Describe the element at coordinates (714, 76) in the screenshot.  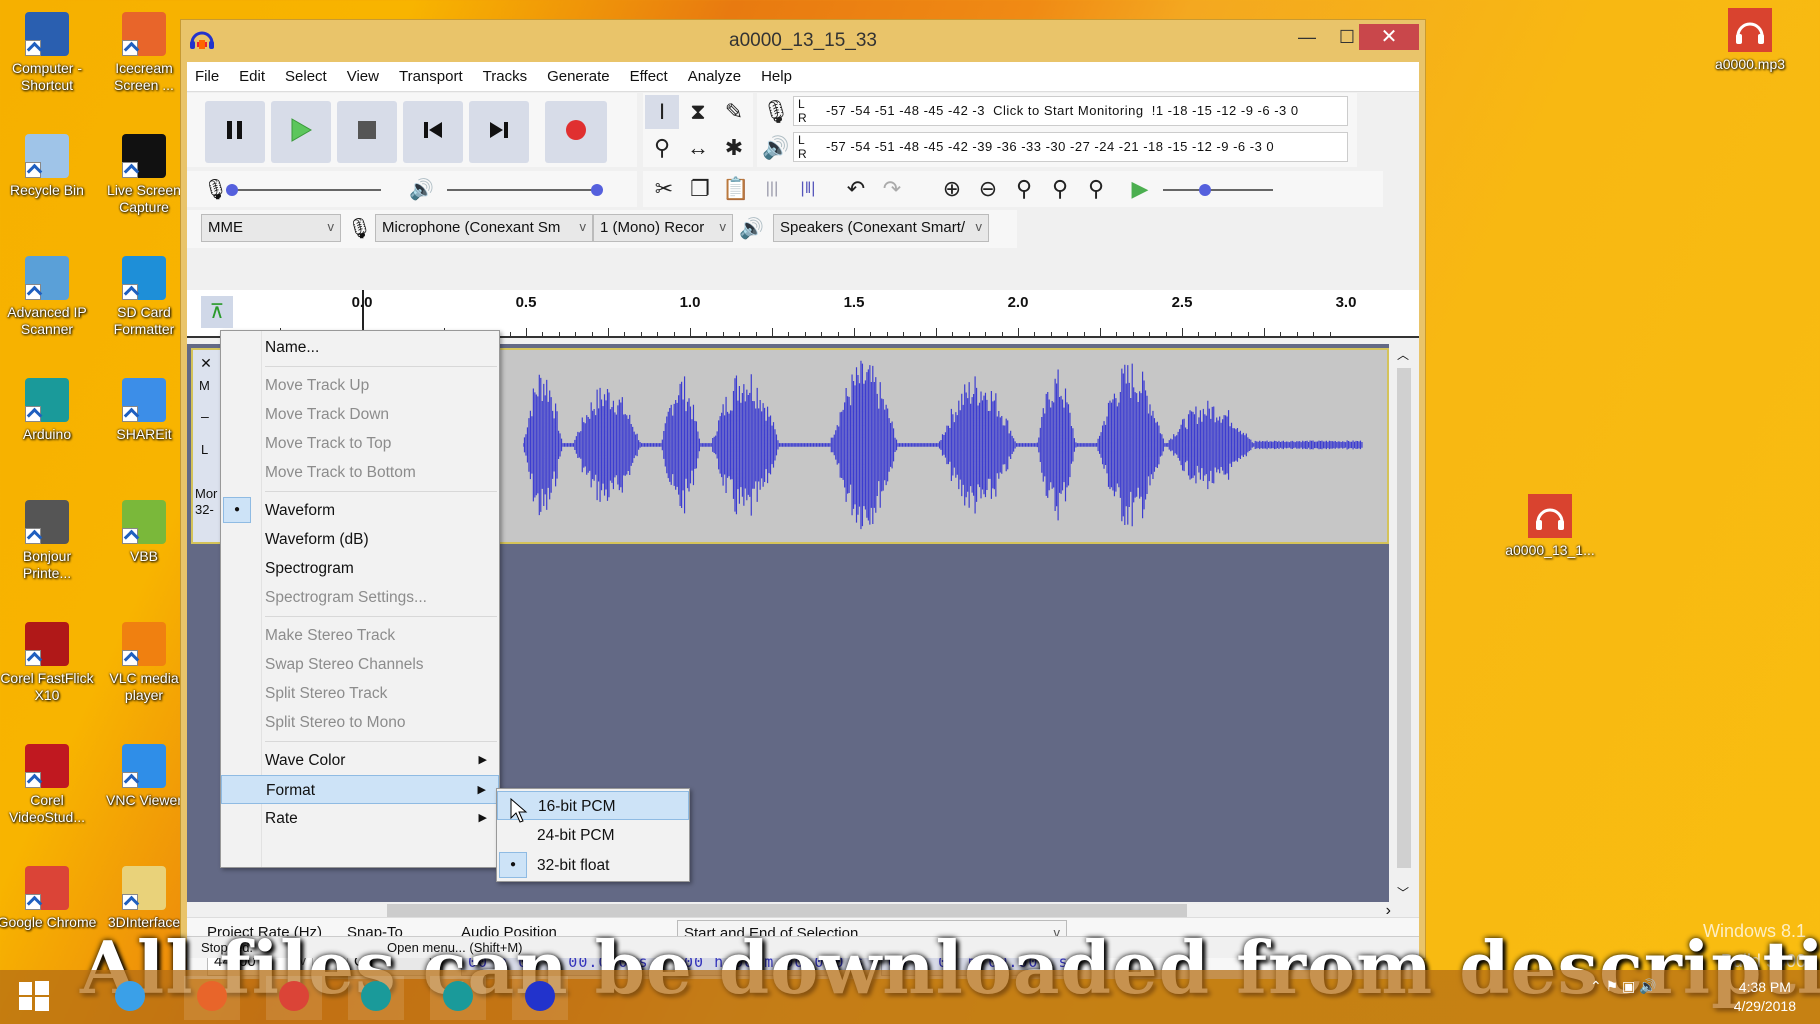
I see `menu-analyze: Analyze` at that location.